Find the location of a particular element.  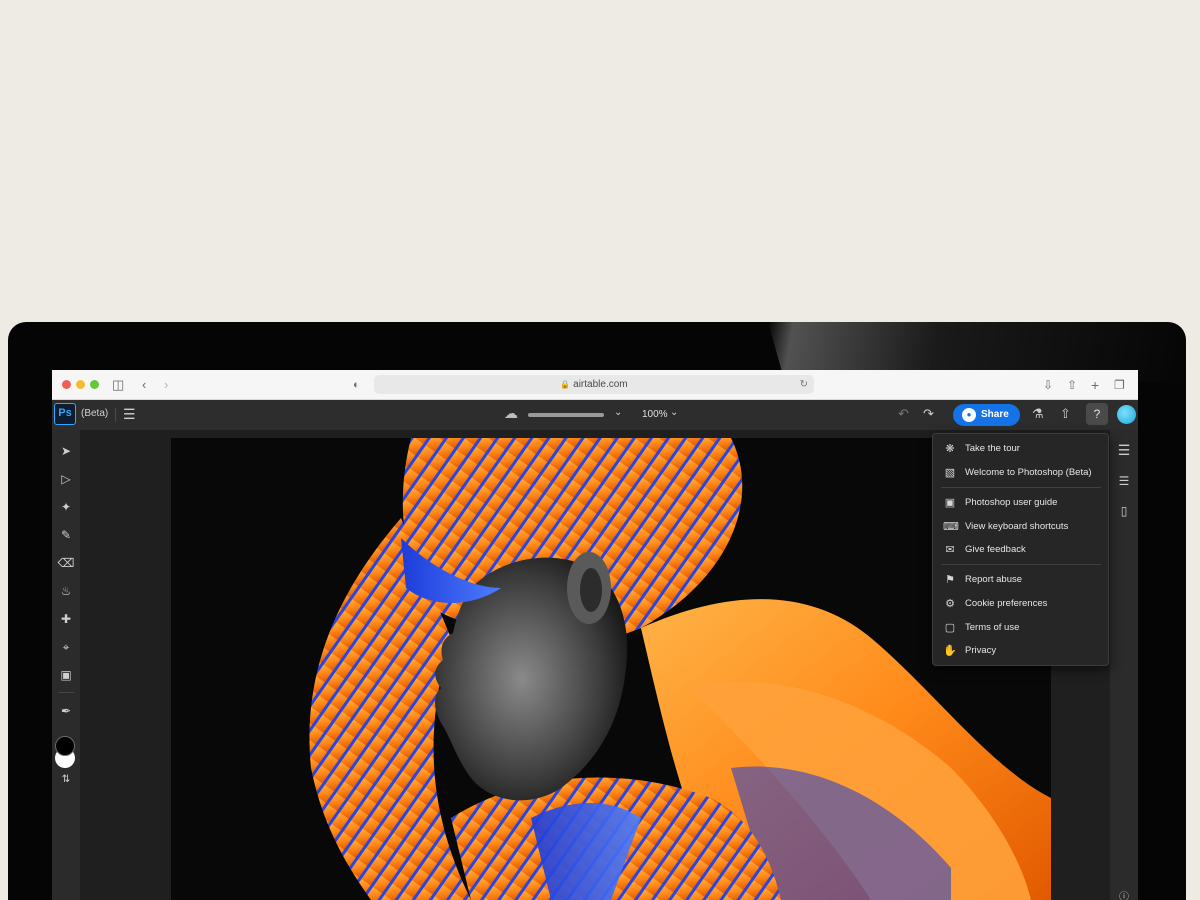

menu-item-label: Photoshop user guide is located at coordinates (1011, 502).